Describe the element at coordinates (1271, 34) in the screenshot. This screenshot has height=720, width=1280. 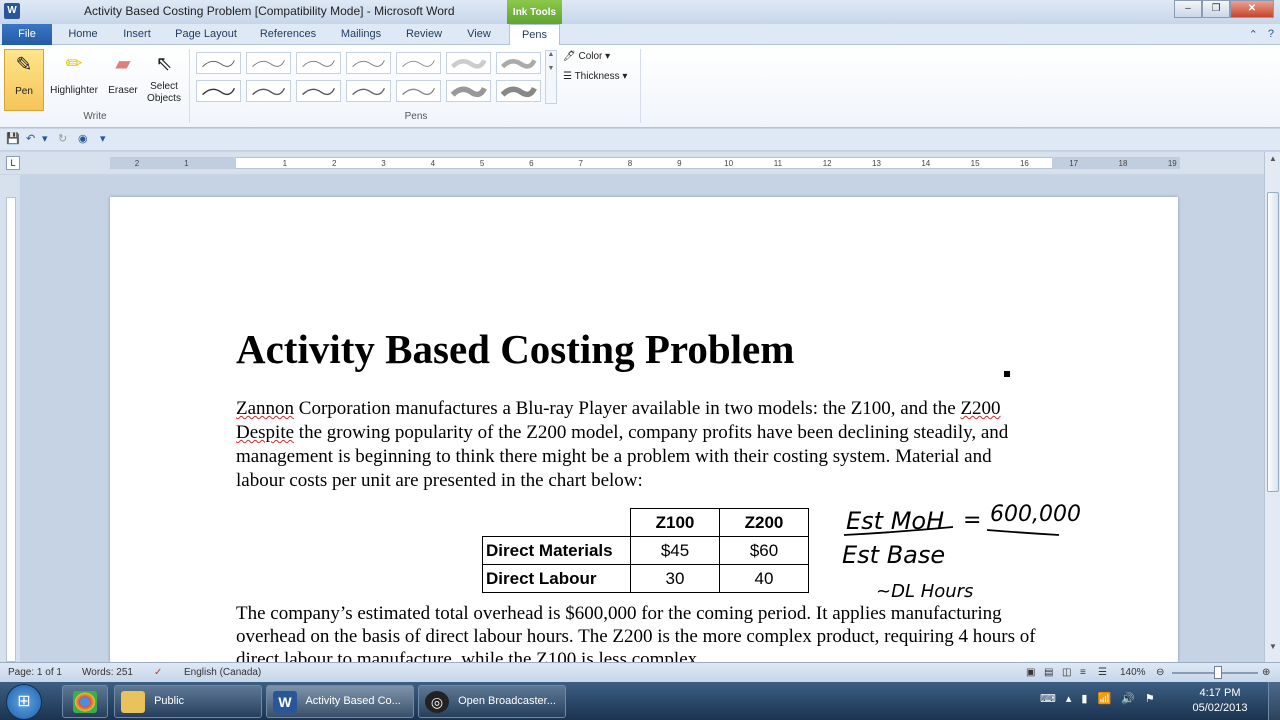
I see `help-icon: ?` at that location.